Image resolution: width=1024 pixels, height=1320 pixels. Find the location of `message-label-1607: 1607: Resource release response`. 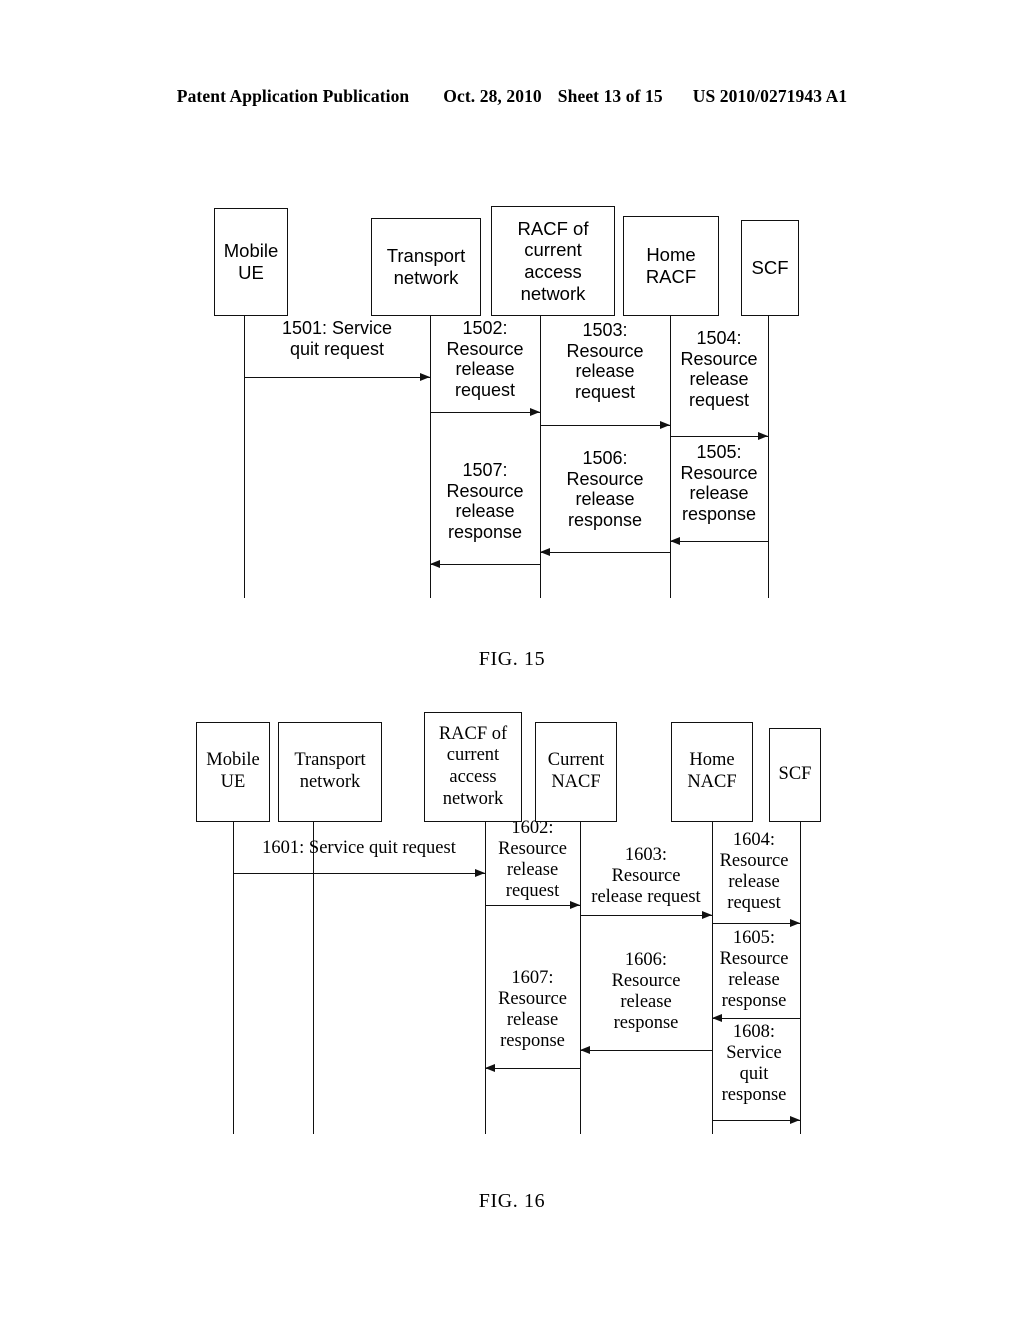

message-label-1607: 1607: Resource release response is located at coordinates (532, 1010).